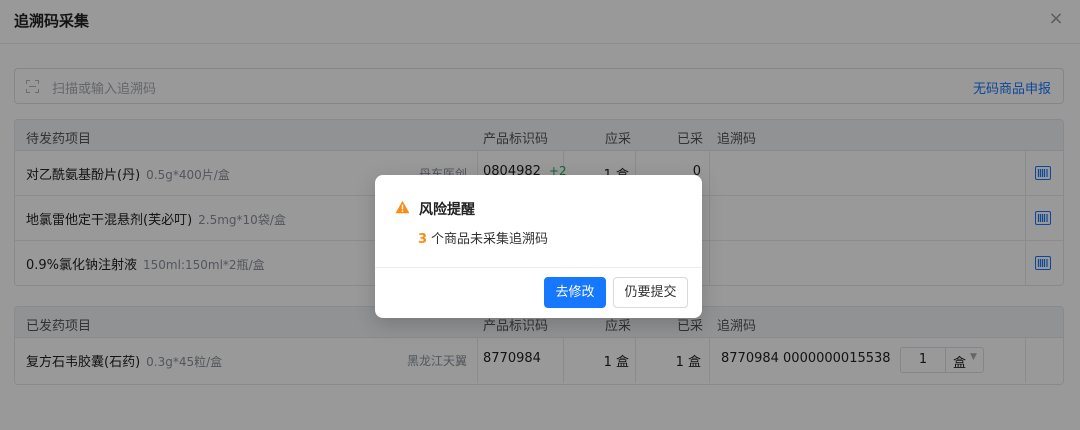  What do you see at coordinates (402, 207) in the screenshot?
I see `warning-icon` at bounding box center [402, 207].